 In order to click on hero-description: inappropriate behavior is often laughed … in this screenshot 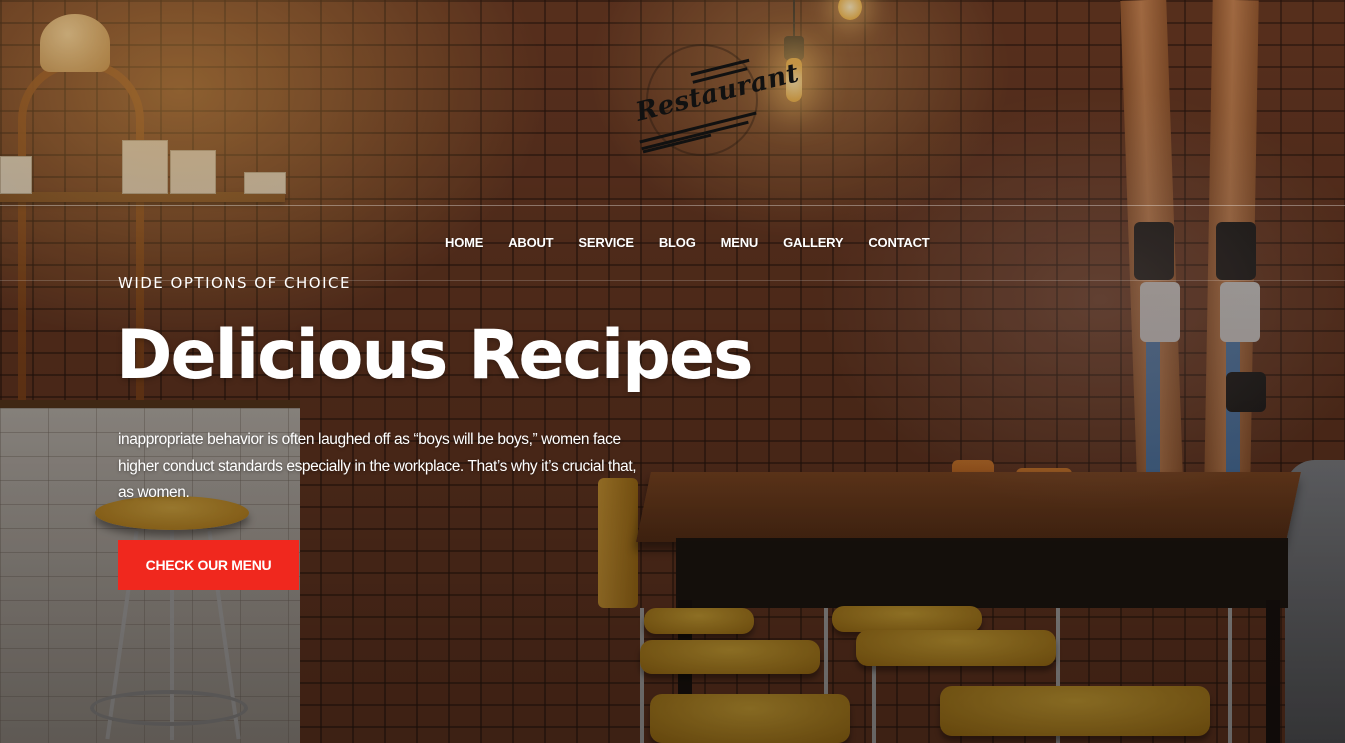, I will do `click(377, 466)`.